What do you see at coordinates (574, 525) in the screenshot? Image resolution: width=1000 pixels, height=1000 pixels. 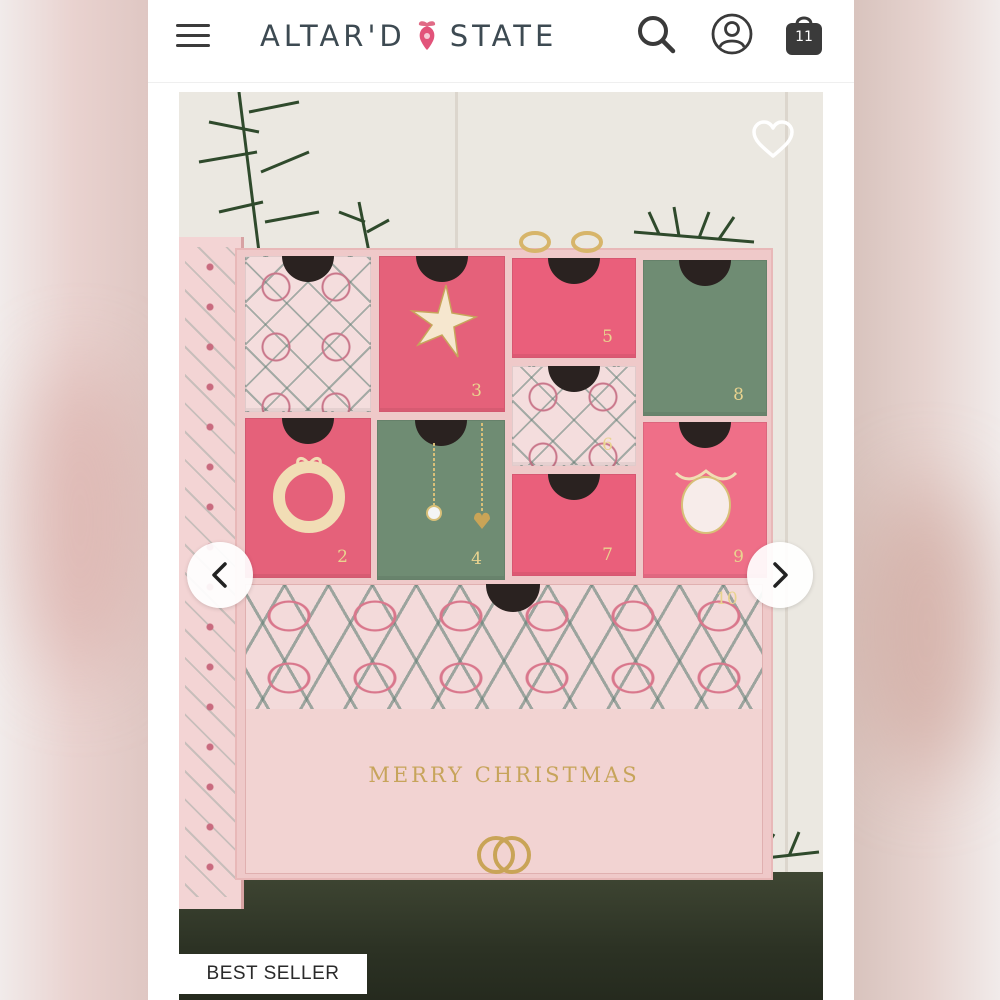 I see `drawer-7: 7` at bounding box center [574, 525].